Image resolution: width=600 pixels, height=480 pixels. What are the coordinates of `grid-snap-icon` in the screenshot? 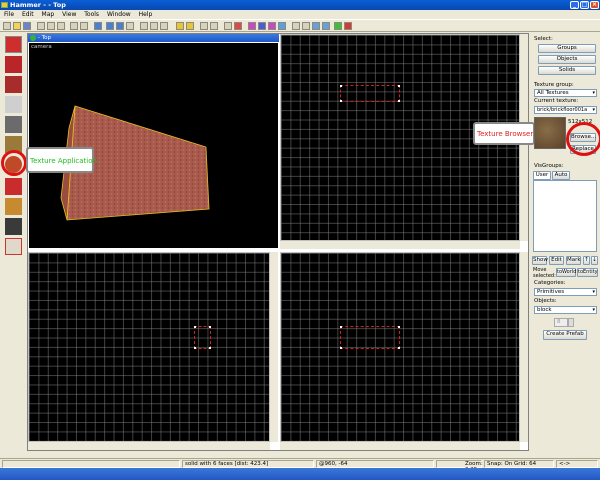 It's located at (252, 26).